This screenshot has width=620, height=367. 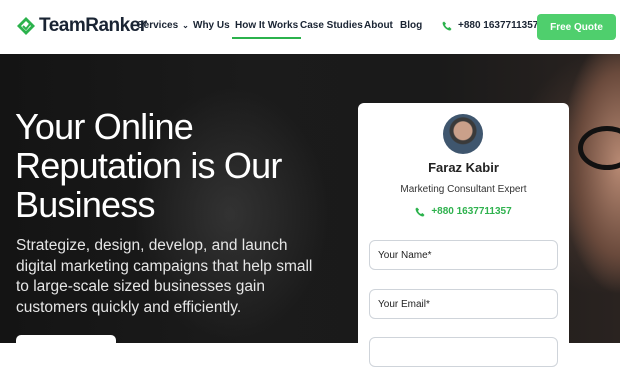 I want to click on consultant-name: Faraz Kabir, so click(x=463, y=167).